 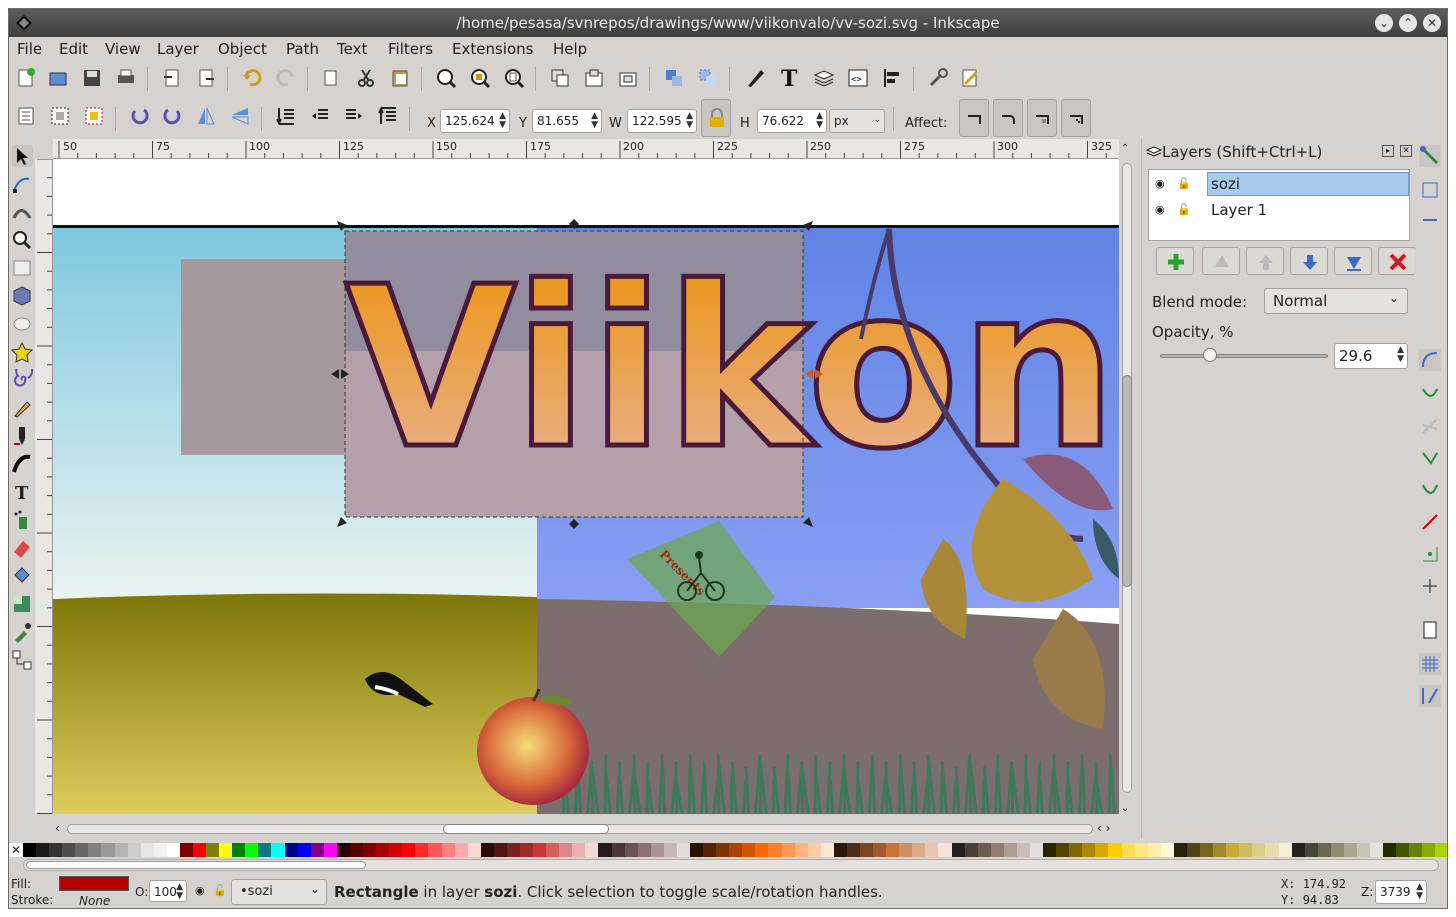 What do you see at coordinates (662, 121) in the screenshot?
I see `w-field: 122.595 ▲ ▼` at bounding box center [662, 121].